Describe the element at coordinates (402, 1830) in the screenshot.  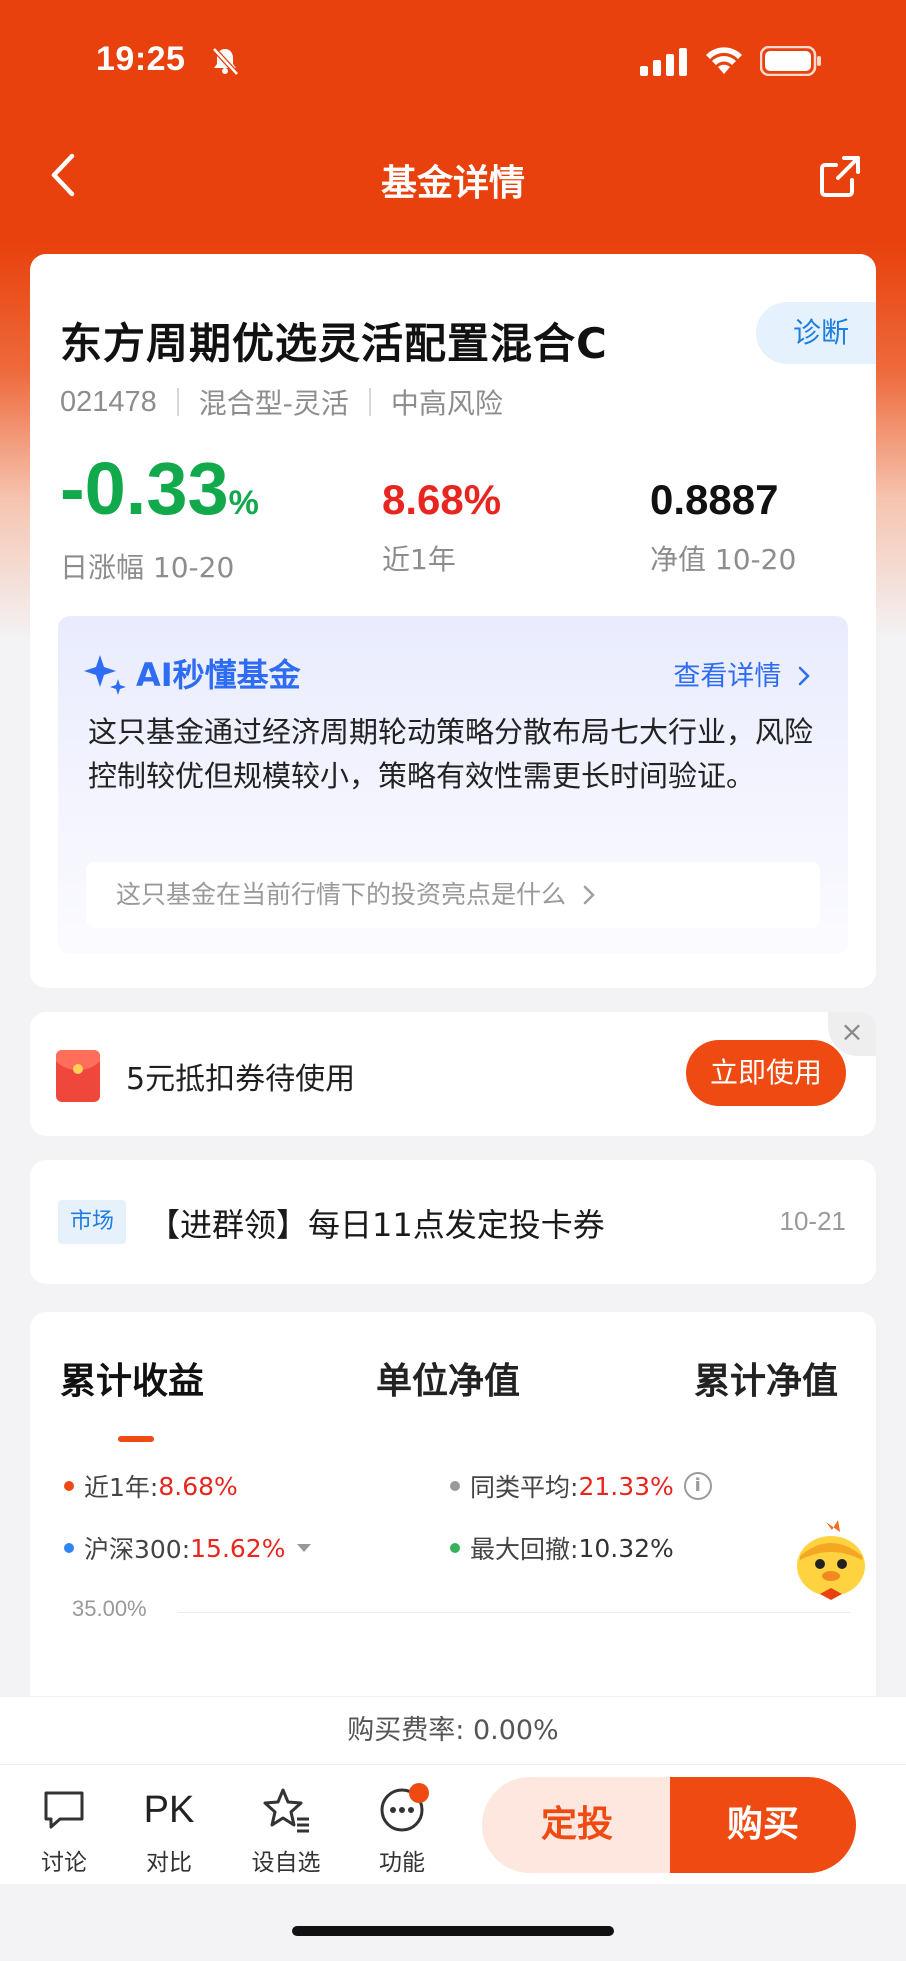
I see `functions-button: 功能` at that location.